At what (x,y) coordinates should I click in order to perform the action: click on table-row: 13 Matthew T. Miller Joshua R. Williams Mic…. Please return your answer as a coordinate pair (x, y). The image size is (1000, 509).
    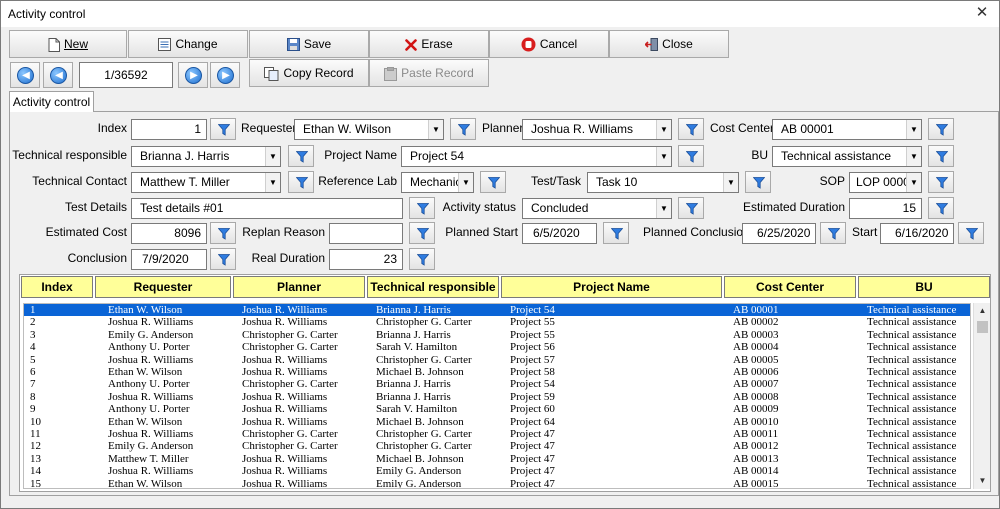
    Looking at the image, I should click on (497, 459).